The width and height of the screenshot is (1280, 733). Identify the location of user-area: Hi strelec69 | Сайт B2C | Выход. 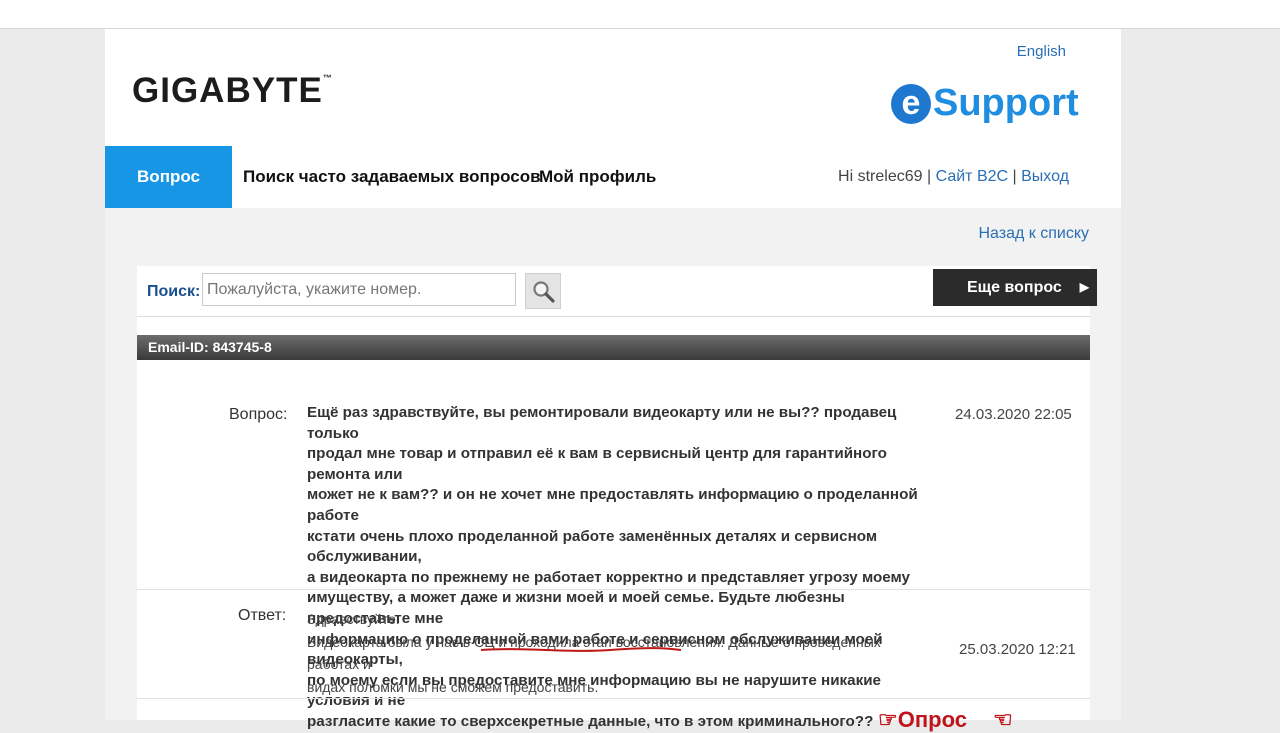
(953, 177).